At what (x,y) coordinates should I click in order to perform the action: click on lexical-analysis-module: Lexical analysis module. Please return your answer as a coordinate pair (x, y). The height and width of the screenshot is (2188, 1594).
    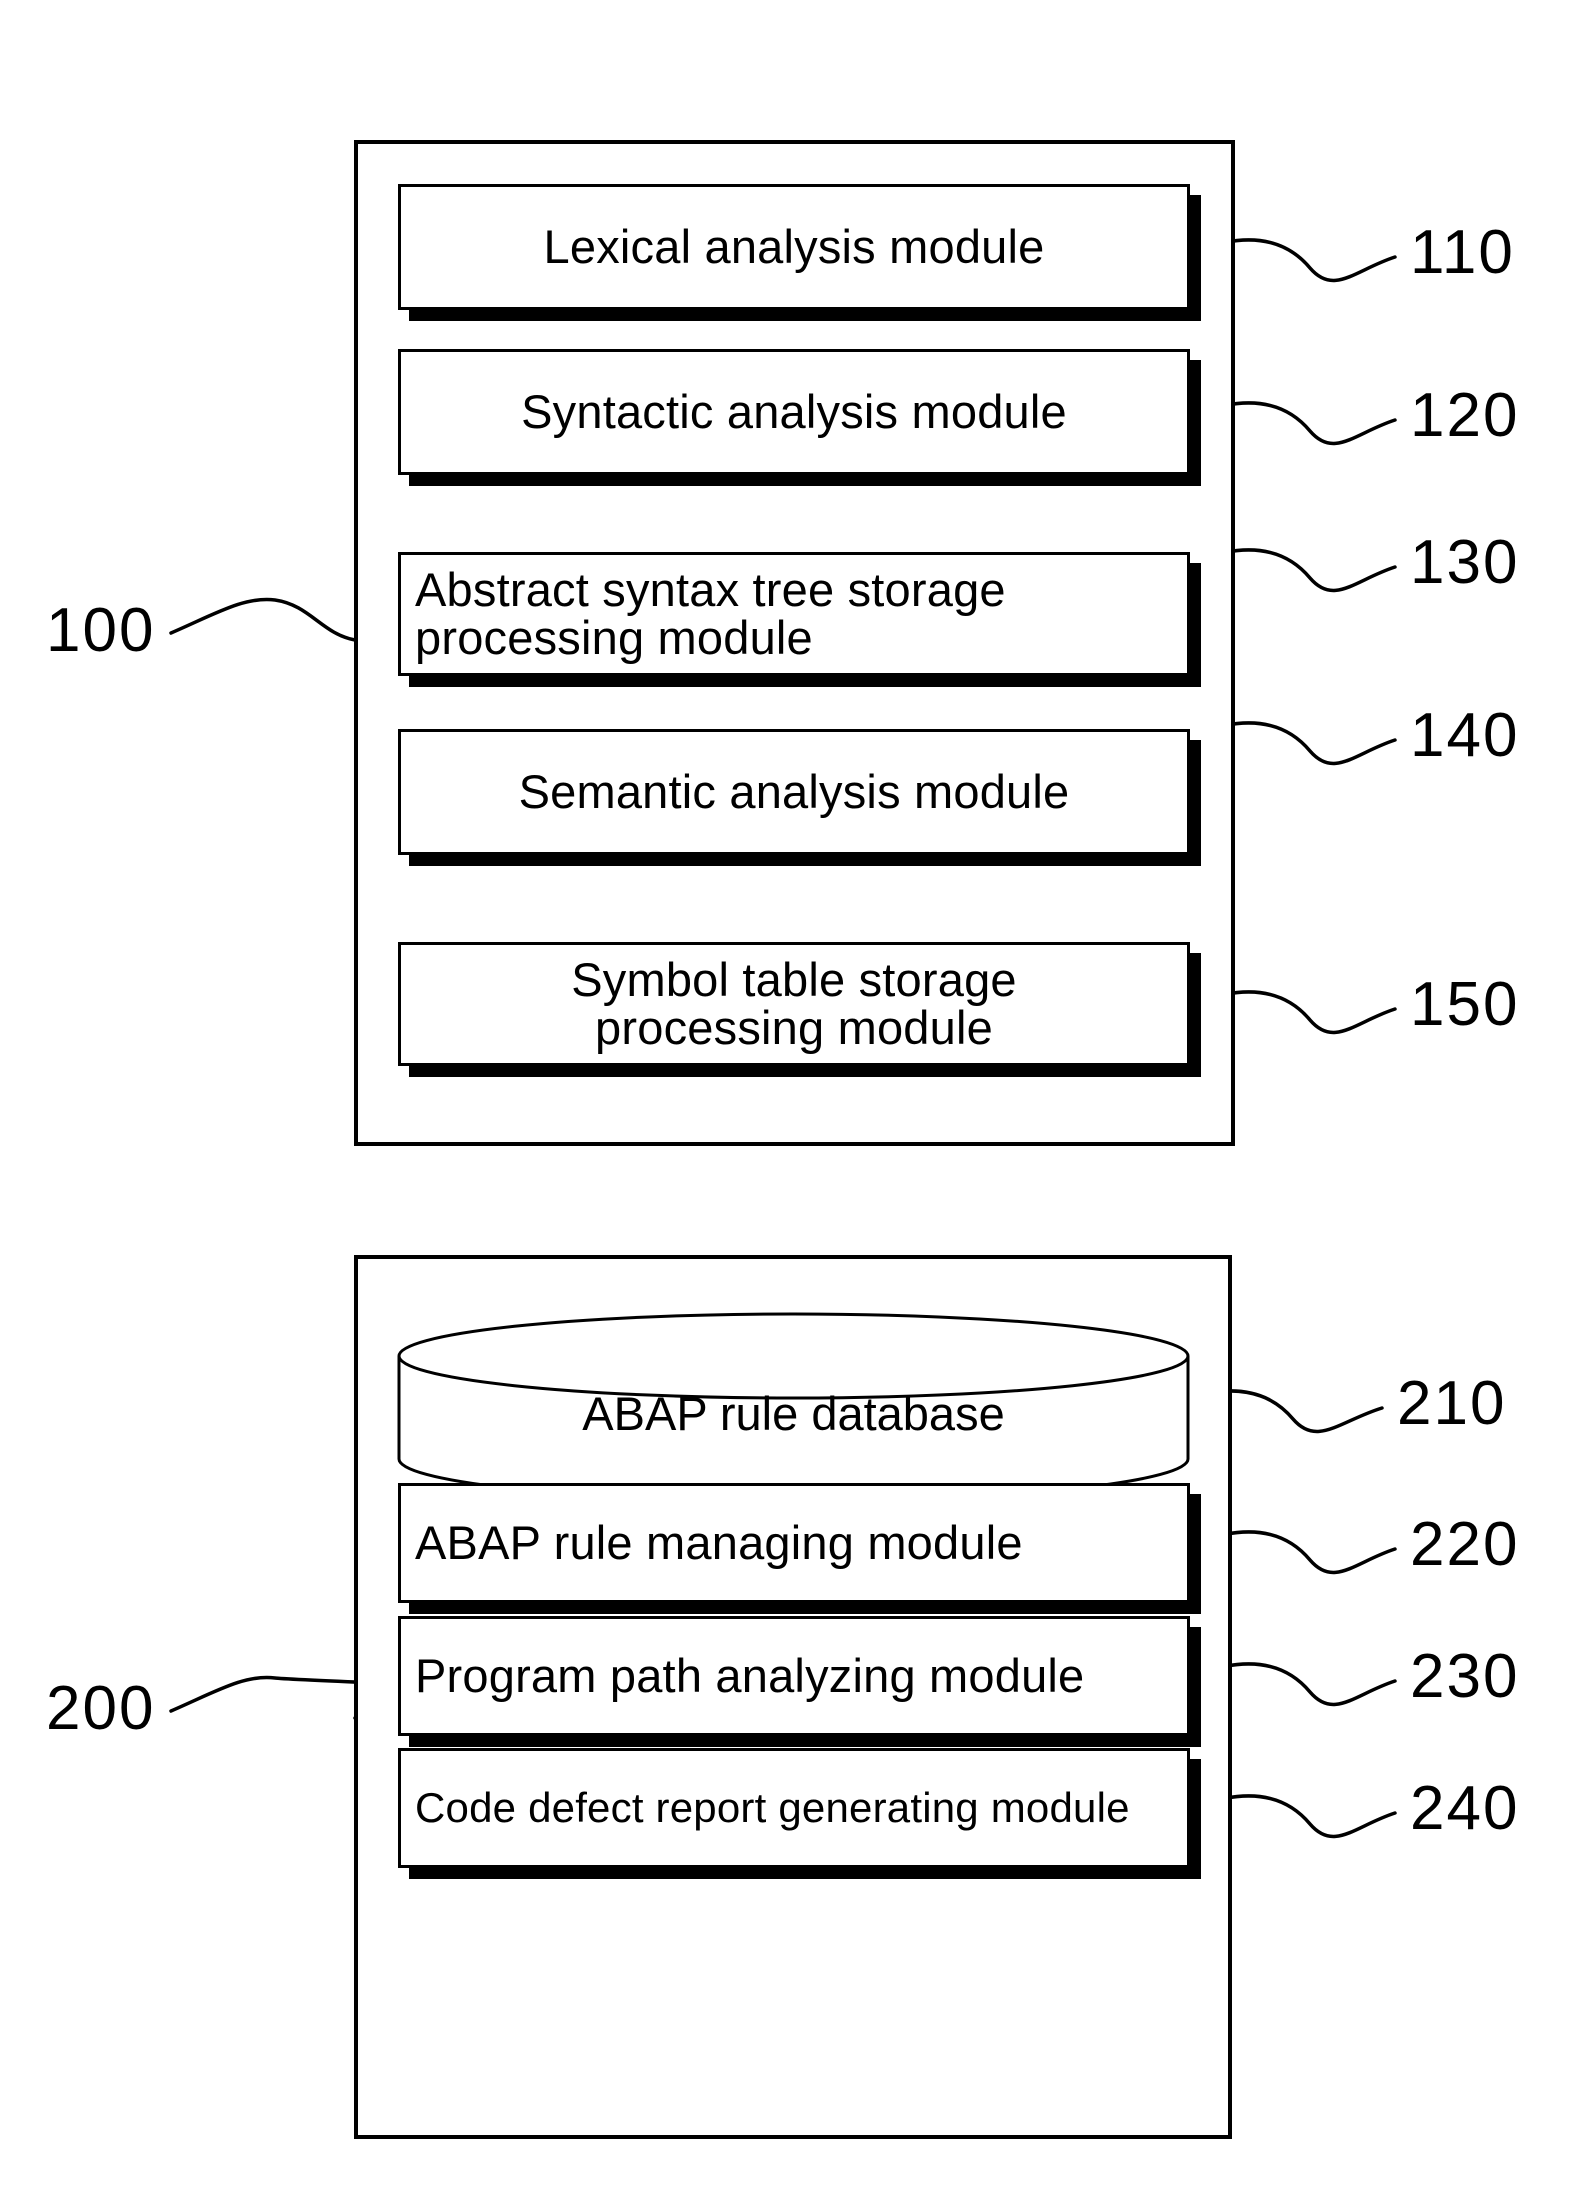
    Looking at the image, I should click on (794, 247).